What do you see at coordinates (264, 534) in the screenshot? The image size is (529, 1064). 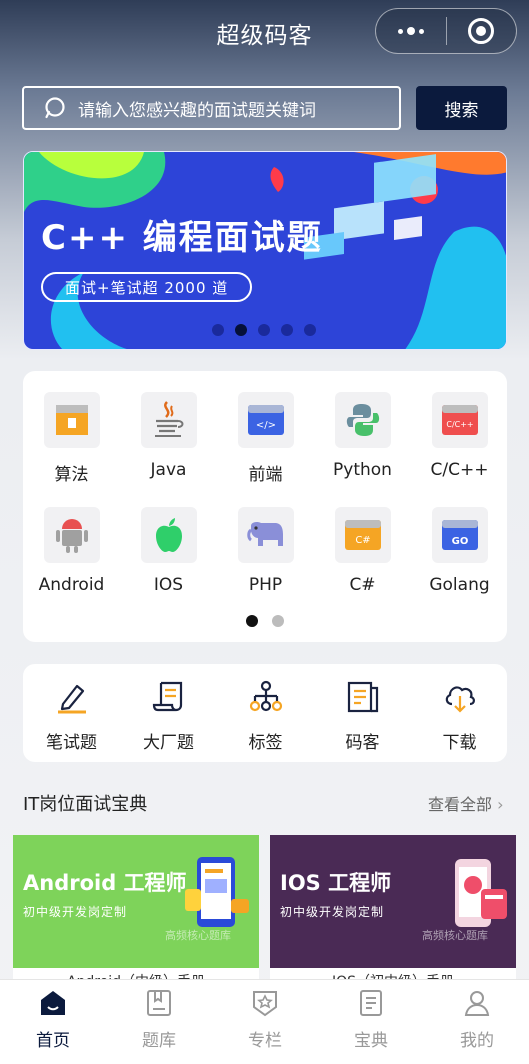 I see `php-elephant-icon` at bounding box center [264, 534].